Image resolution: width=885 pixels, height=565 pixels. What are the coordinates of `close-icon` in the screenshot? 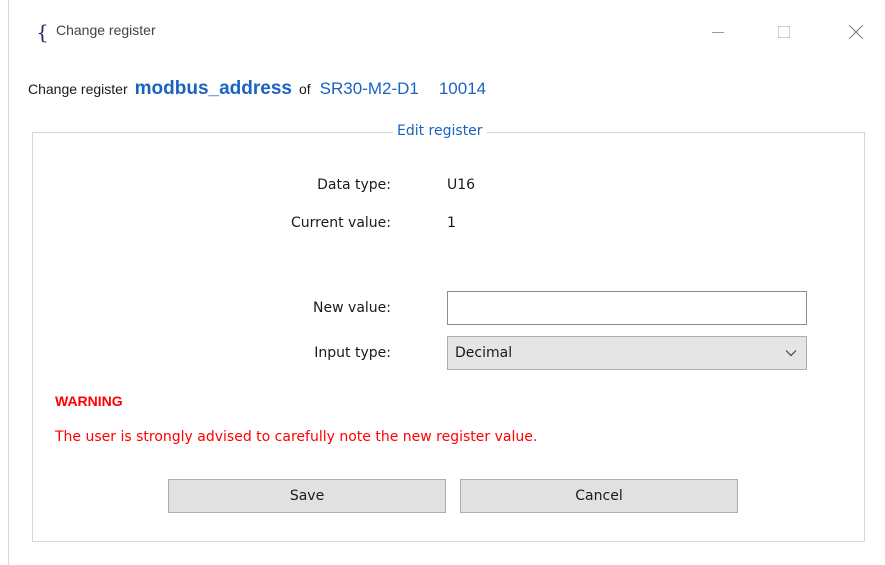 It's located at (856, 32).